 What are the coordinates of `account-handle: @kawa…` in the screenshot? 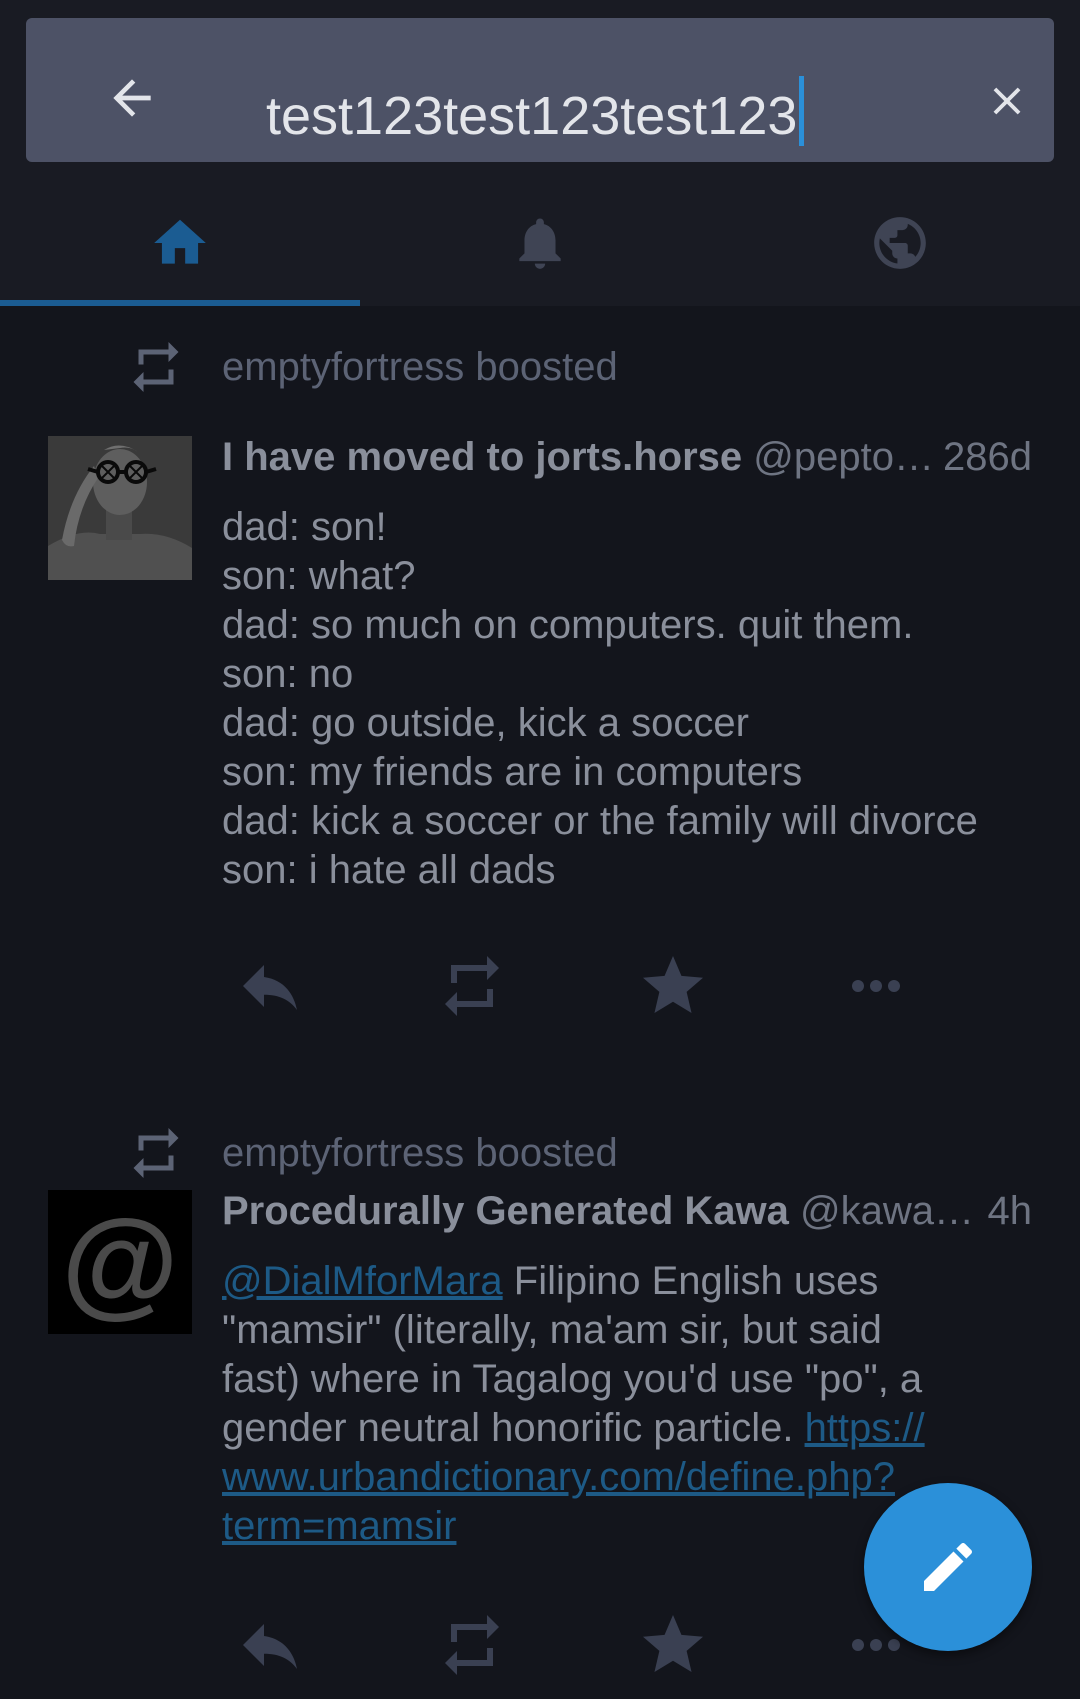 It's located at (887, 1211).